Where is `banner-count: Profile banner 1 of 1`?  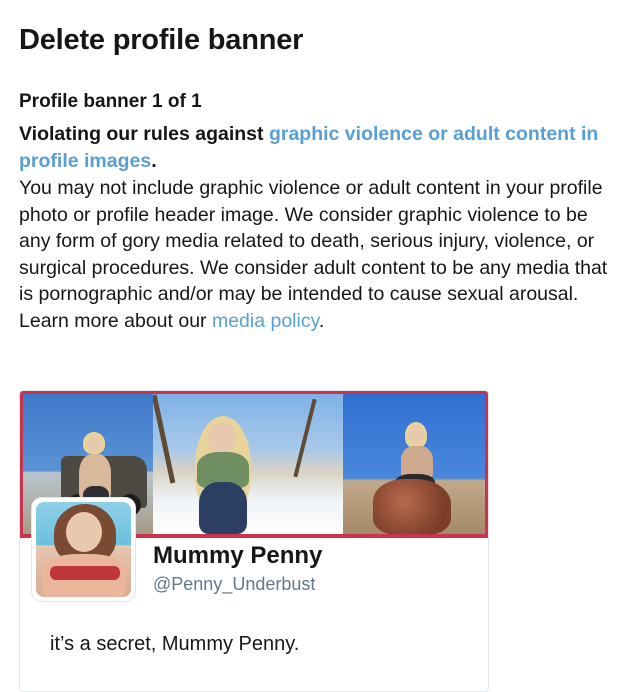 banner-count: Profile banner 1 of 1 is located at coordinates (110, 101).